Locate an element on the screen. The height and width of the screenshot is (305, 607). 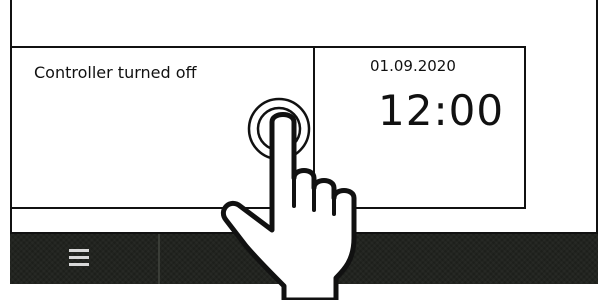
date-display: 01.09.2020 is located at coordinates (413, 66).